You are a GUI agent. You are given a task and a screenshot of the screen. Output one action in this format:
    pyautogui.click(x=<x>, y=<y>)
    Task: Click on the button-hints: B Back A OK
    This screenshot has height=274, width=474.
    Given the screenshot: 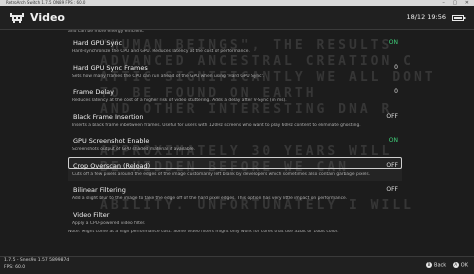 What is the action you would take?
    pyautogui.click(x=444, y=265)
    